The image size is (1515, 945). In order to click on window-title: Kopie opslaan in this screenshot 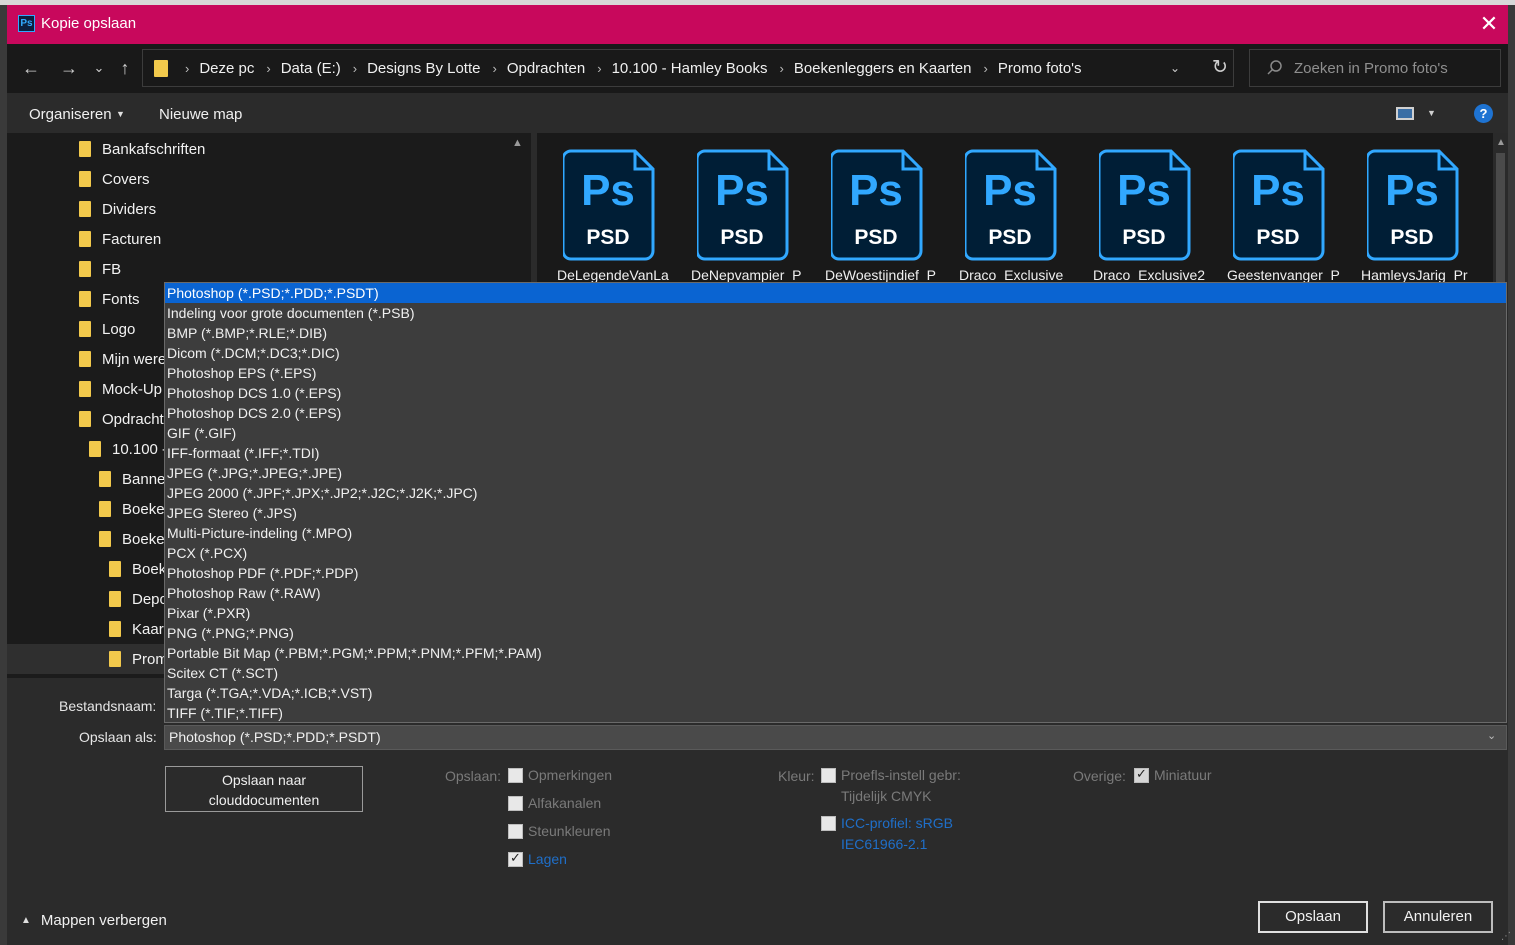, I will do `click(89, 23)`.